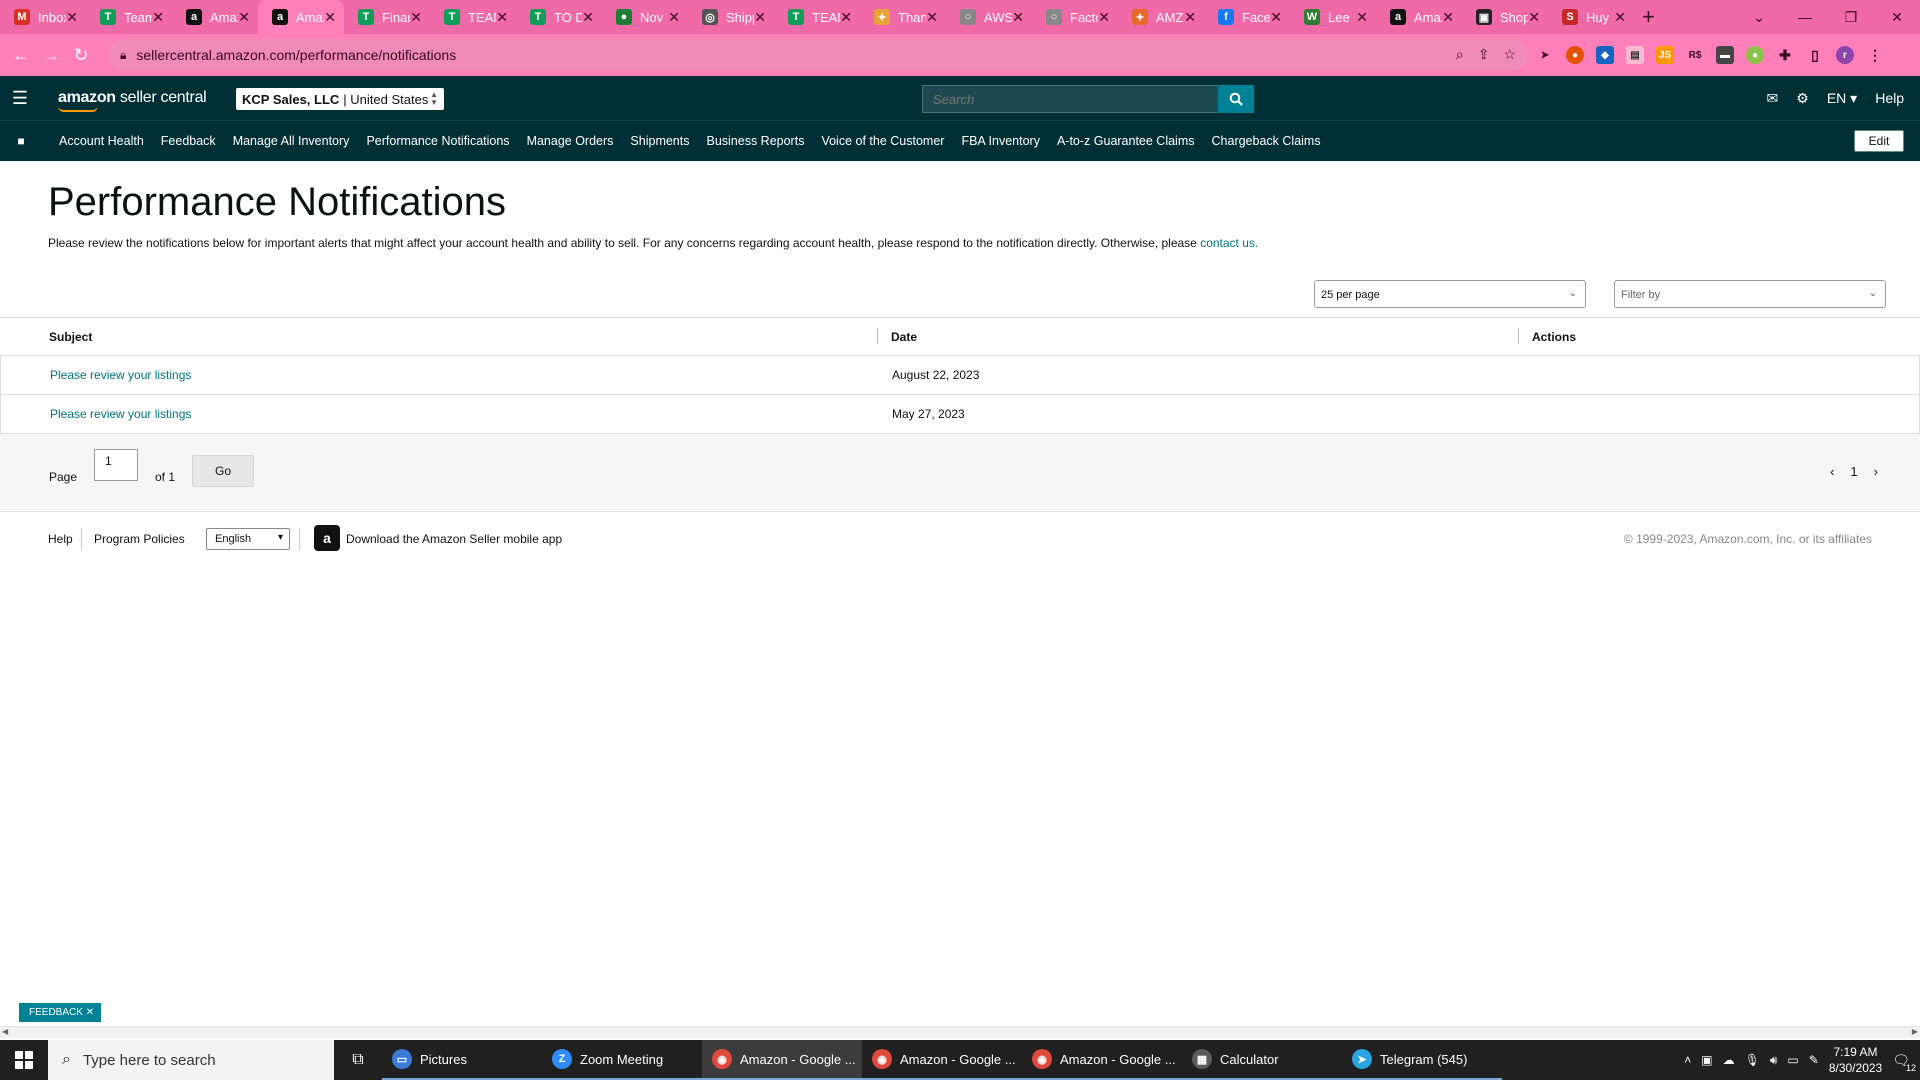 This screenshot has height=1080, width=1920. What do you see at coordinates (1773, 98) in the screenshot?
I see `mail-icon: ✉` at bounding box center [1773, 98].